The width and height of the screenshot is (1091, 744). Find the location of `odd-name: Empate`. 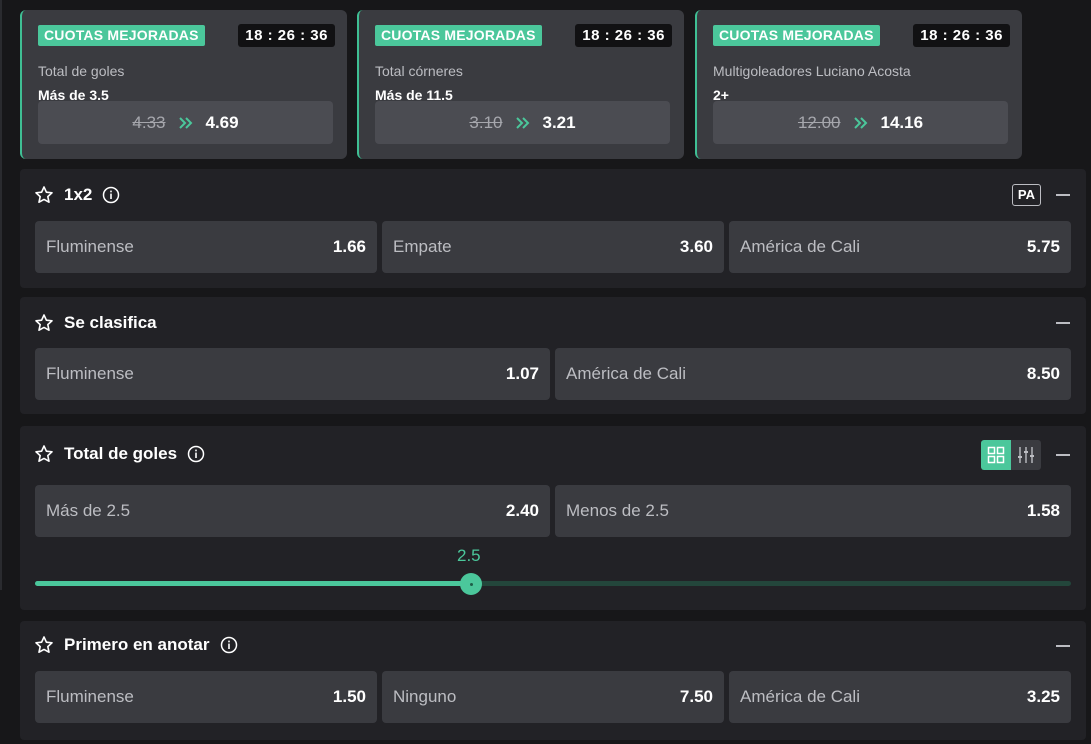

odd-name: Empate is located at coordinates (422, 246).